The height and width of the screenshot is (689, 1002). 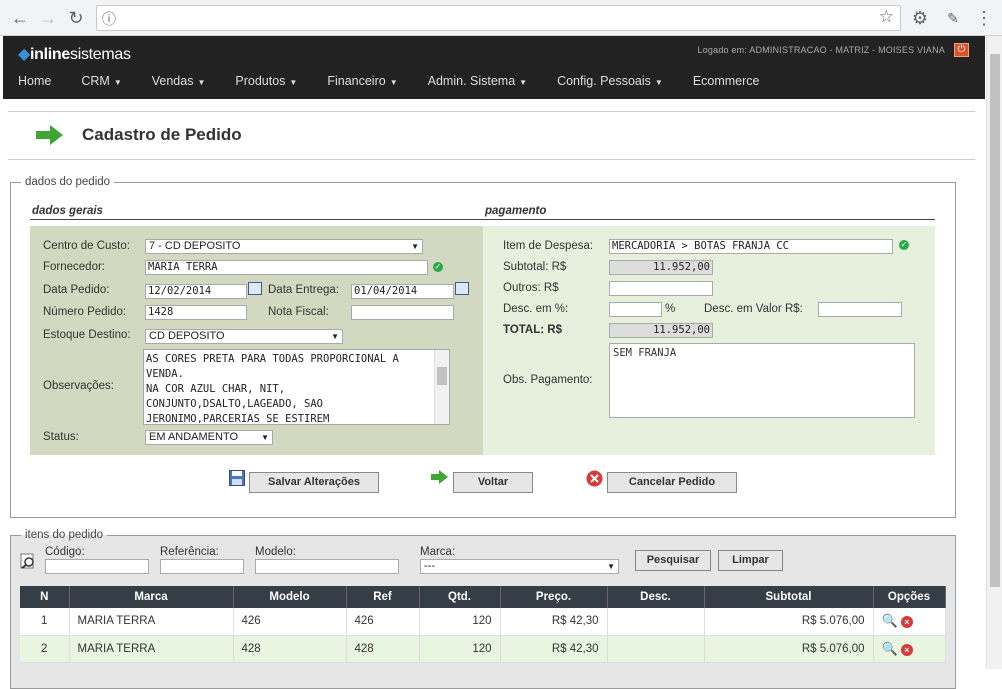 I want to click on column-header: Subtotal, so click(x=789, y=597).